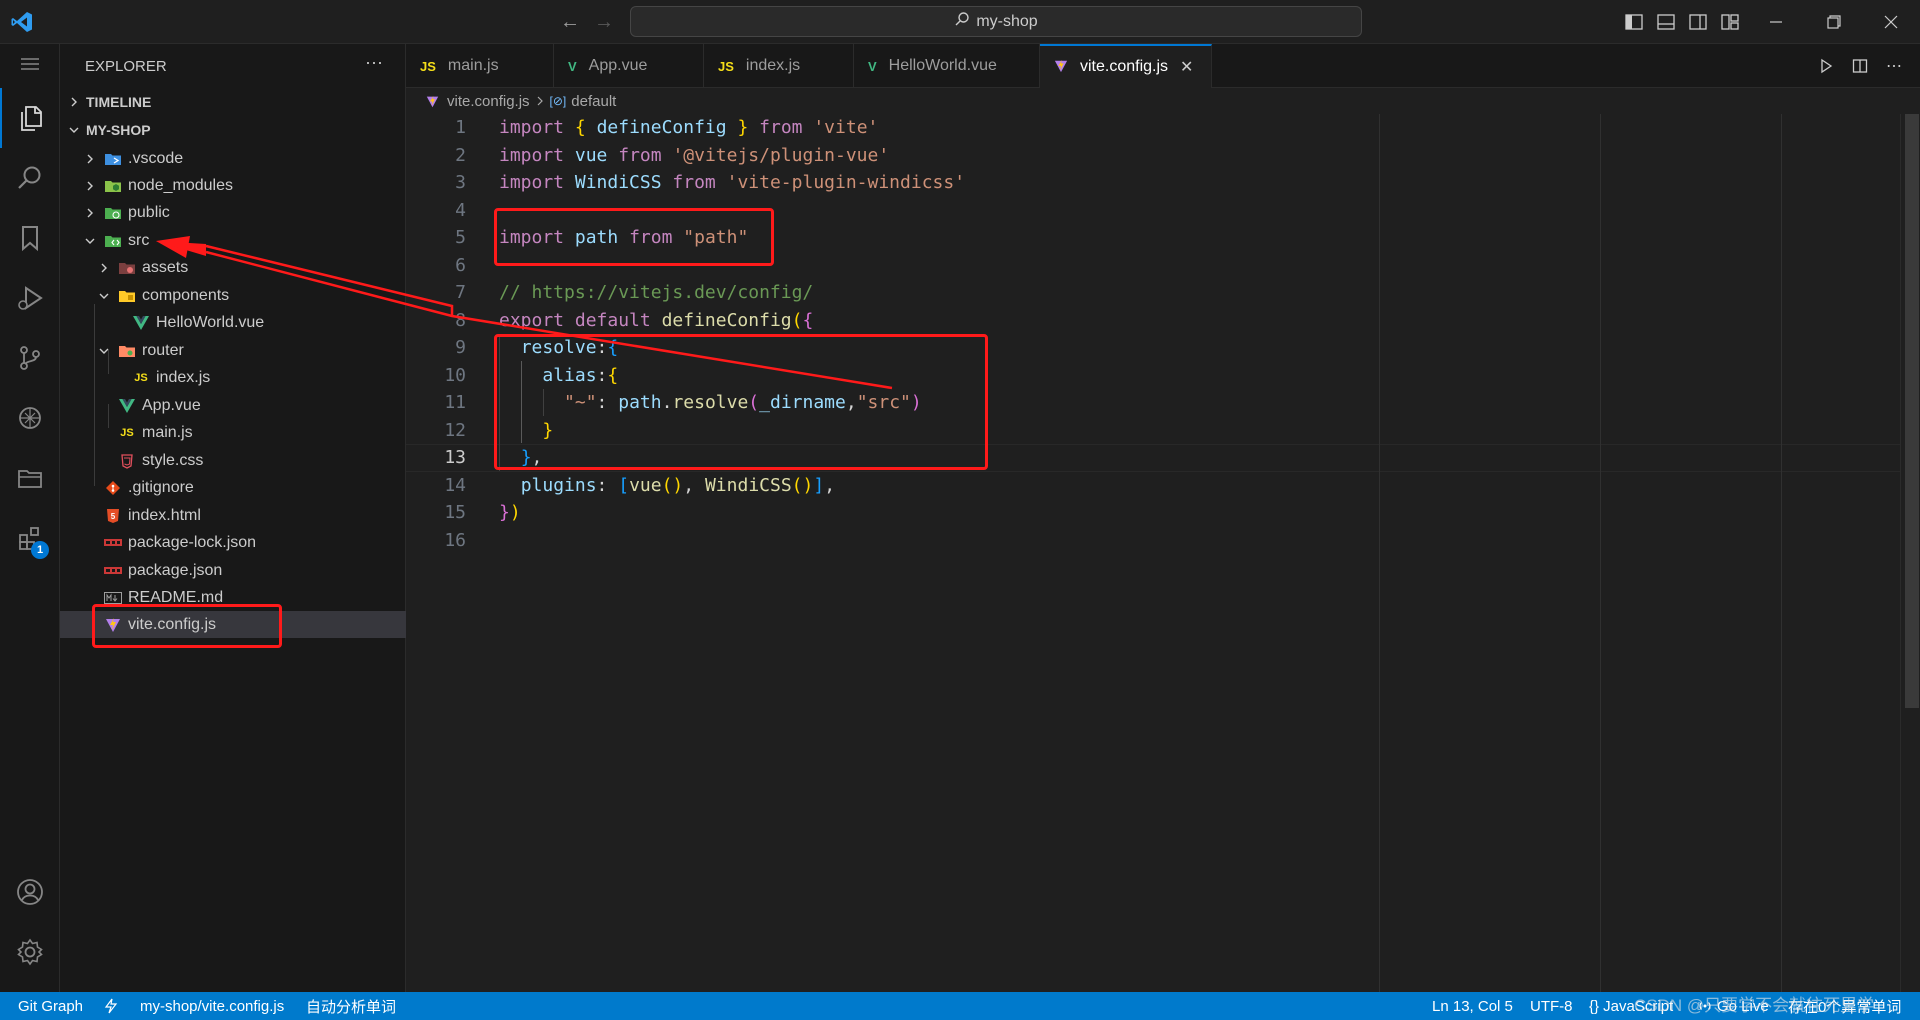 The height and width of the screenshot is (1020, 1920). I want to click on tree-file-package-json: package.json, so click(233, 570).